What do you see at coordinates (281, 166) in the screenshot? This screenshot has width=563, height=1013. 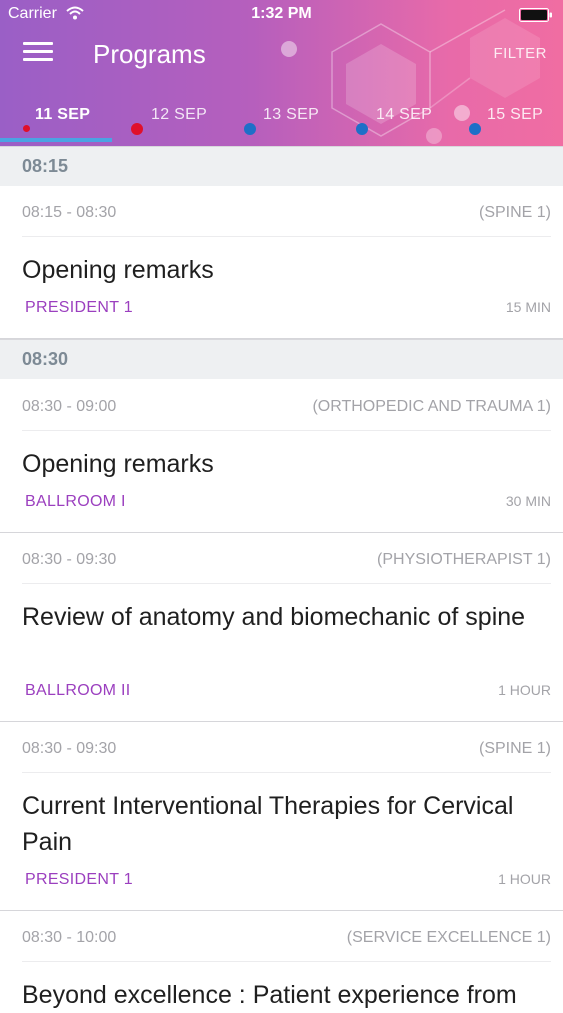 I see `section-header-0815: 08:15` at bounding box center [281, 166].